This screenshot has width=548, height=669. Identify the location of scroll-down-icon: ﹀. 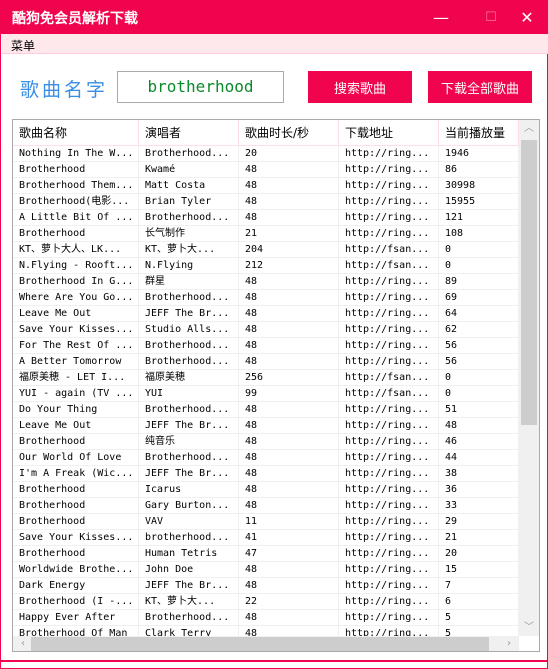
(529, 627).